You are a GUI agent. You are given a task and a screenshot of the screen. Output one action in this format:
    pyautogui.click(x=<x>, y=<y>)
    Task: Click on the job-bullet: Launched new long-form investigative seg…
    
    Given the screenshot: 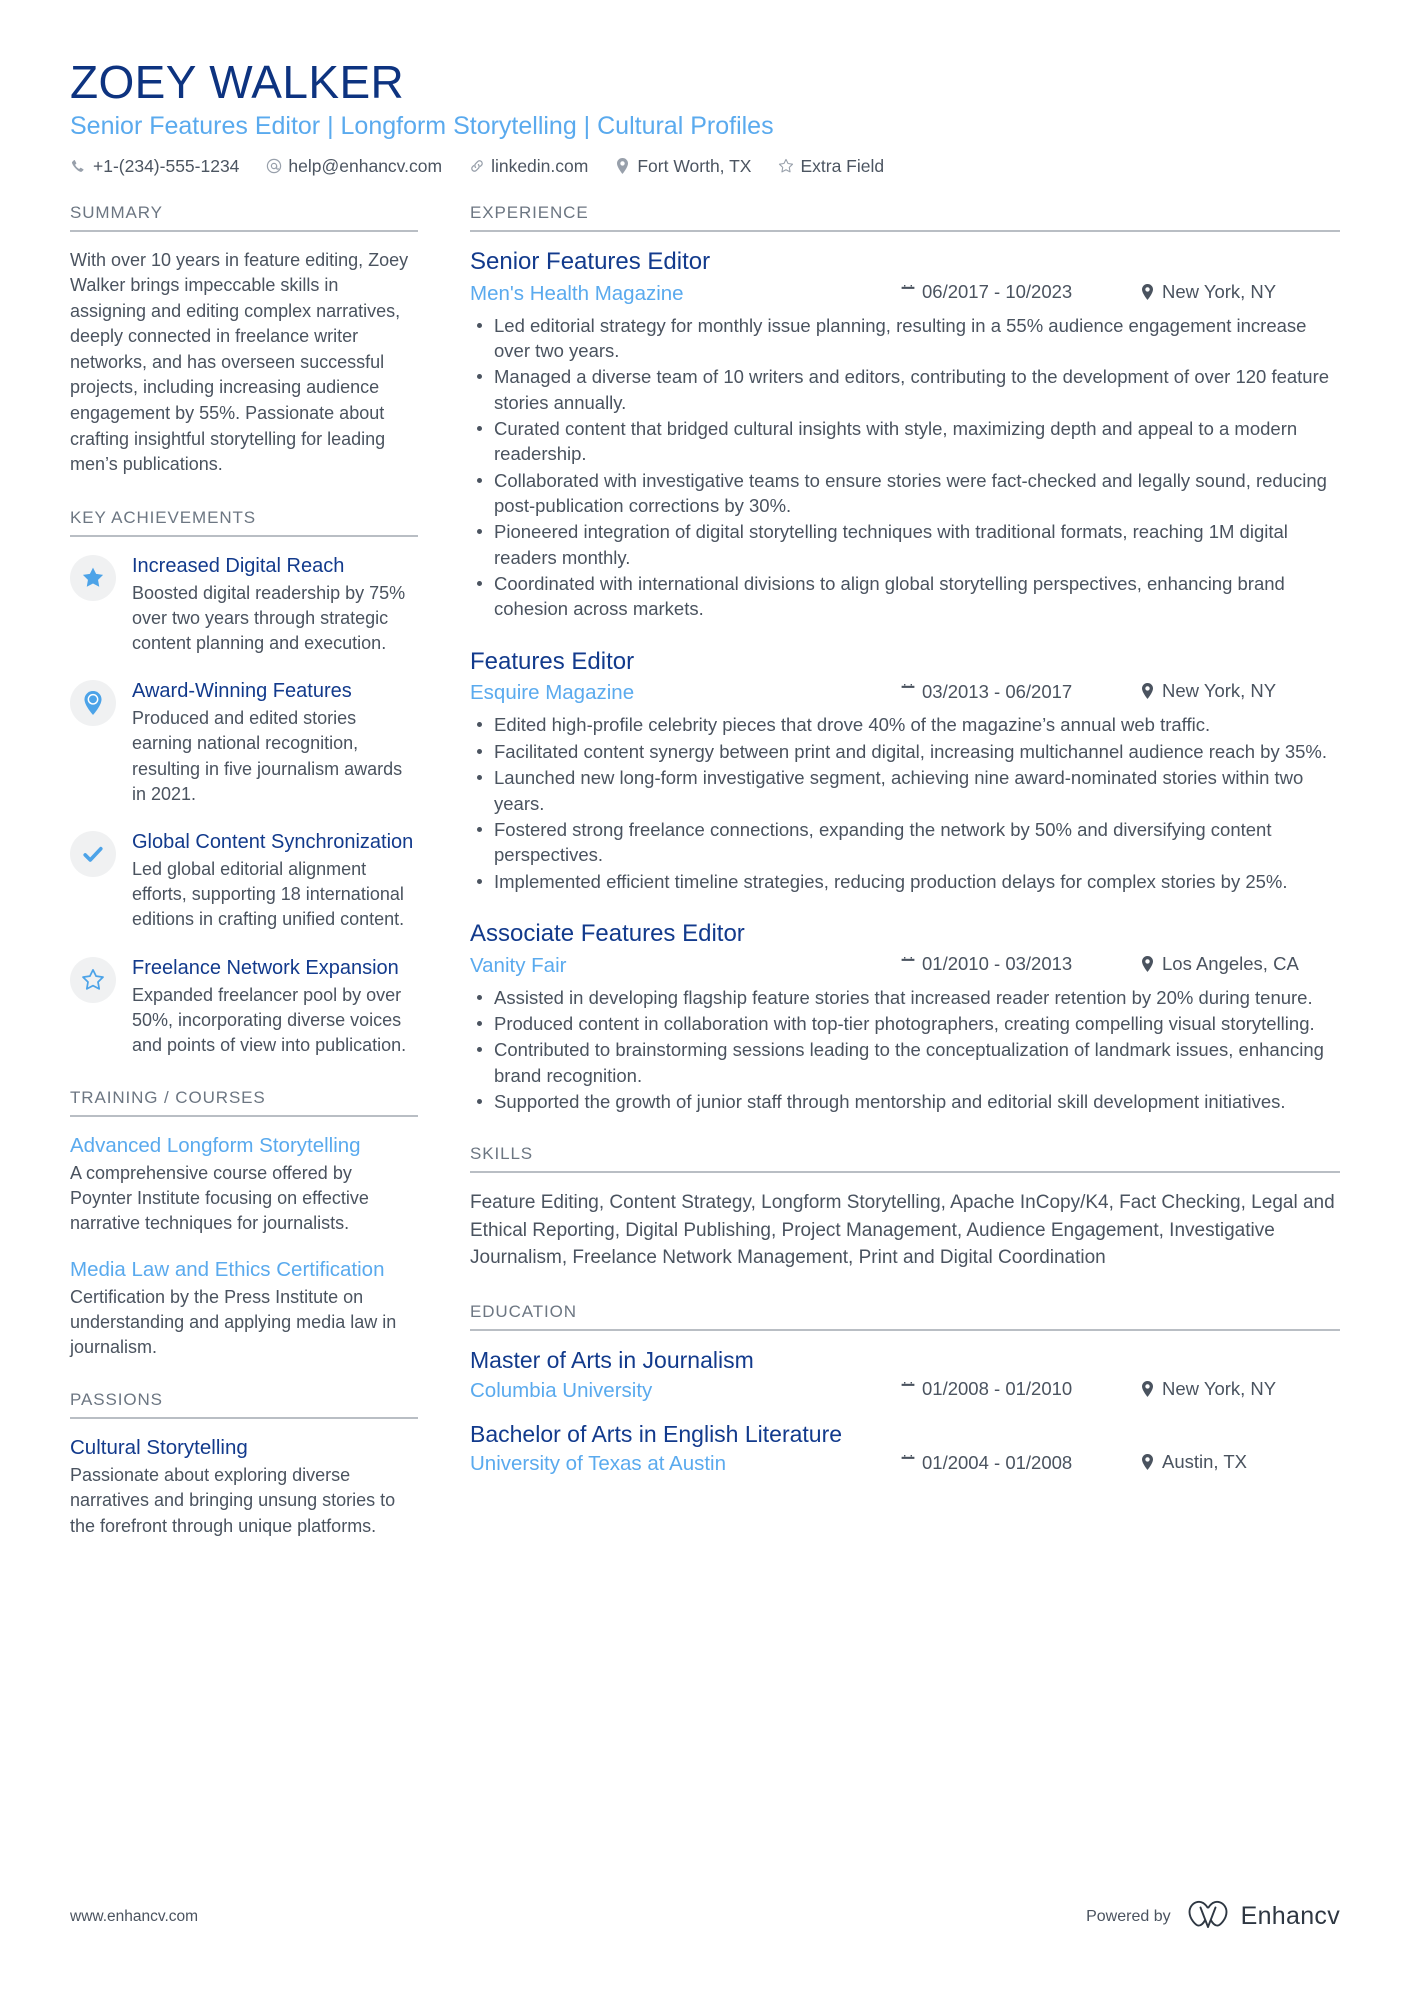 What is the action you would take?
    pyautogui.click(x=905, y=790)
    